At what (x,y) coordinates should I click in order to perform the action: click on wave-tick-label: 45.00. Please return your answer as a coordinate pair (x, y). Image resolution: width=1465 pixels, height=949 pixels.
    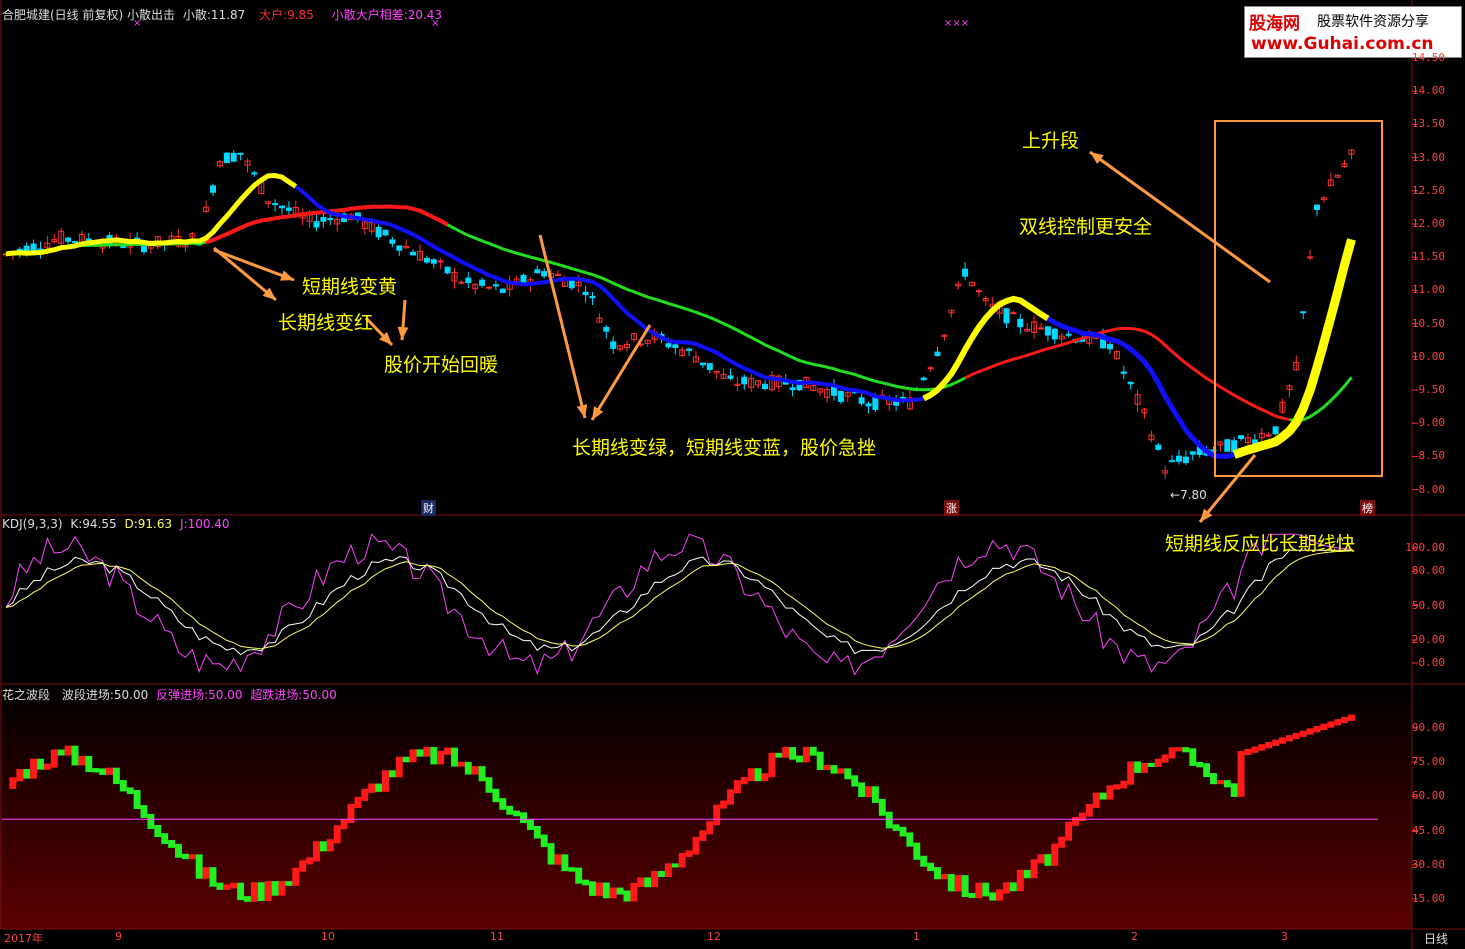
    Looking at the image, I should click on (1428, 830).